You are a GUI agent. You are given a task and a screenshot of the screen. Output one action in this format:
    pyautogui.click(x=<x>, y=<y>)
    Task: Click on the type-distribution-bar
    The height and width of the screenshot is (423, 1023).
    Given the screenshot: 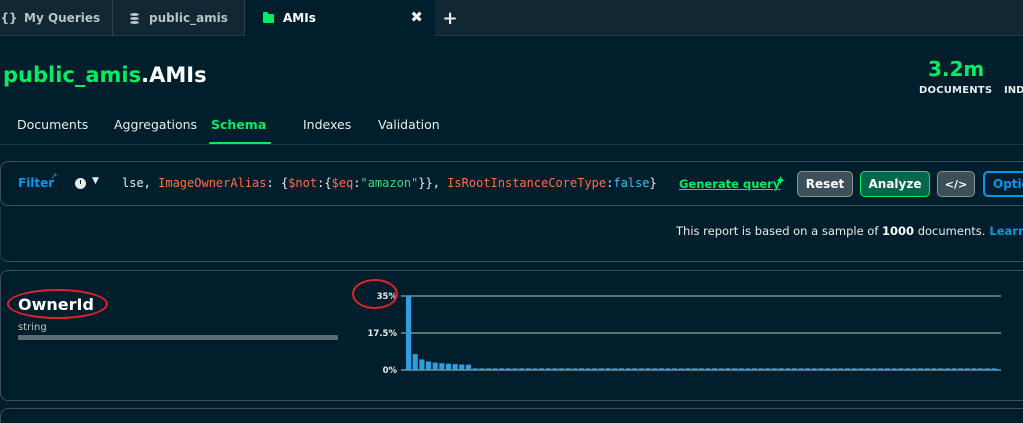 What is the action you would take?
    pyautogui.click(x=178, y=337)
    